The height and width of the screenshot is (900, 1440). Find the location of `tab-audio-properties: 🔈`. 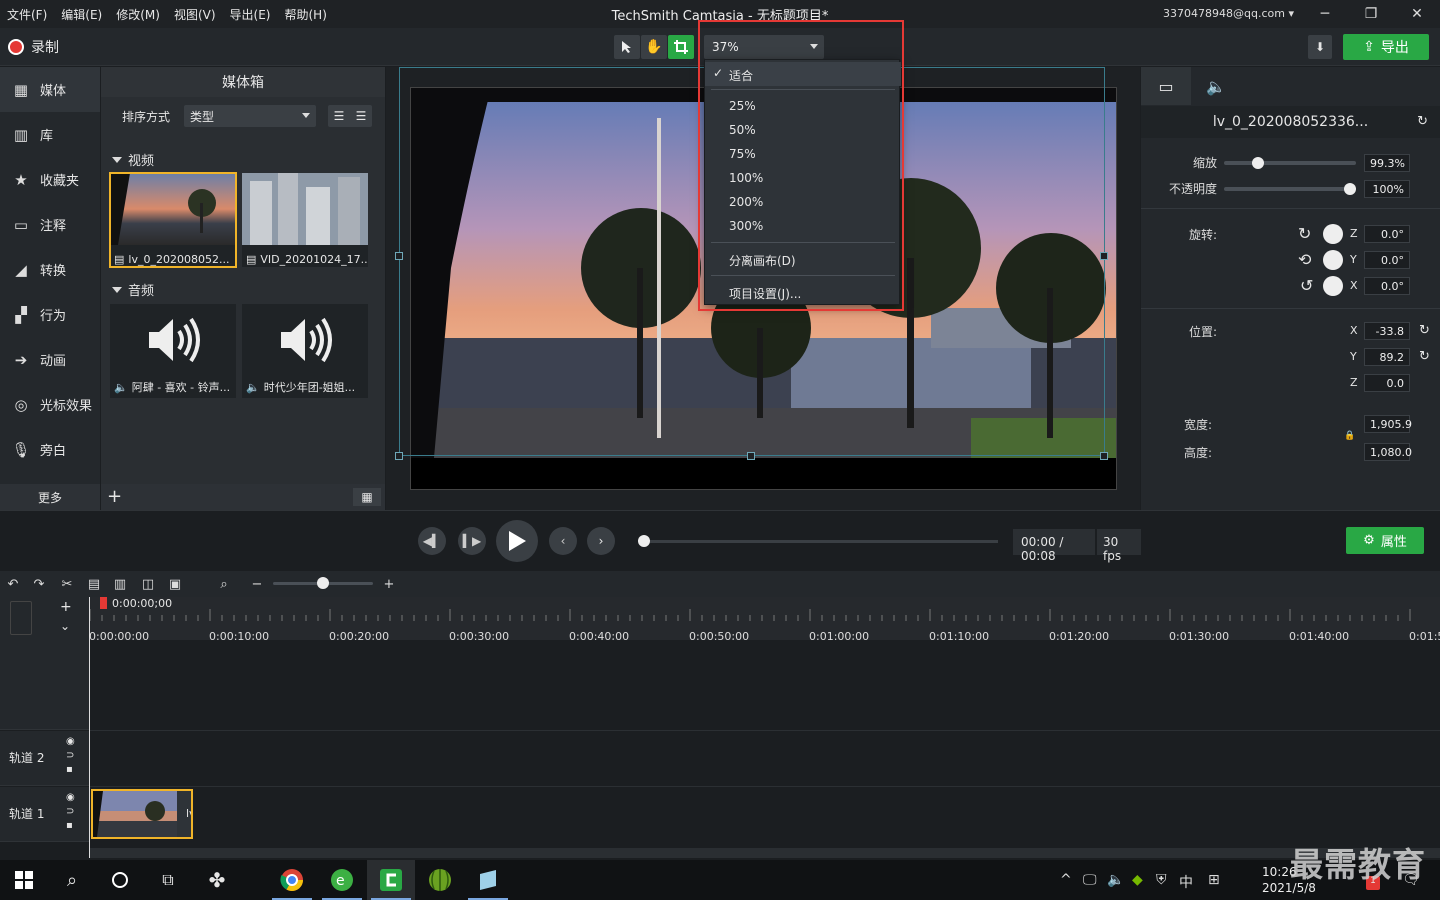

tab-audio-properties: 🔈 is located at coordinates (1216, 86).